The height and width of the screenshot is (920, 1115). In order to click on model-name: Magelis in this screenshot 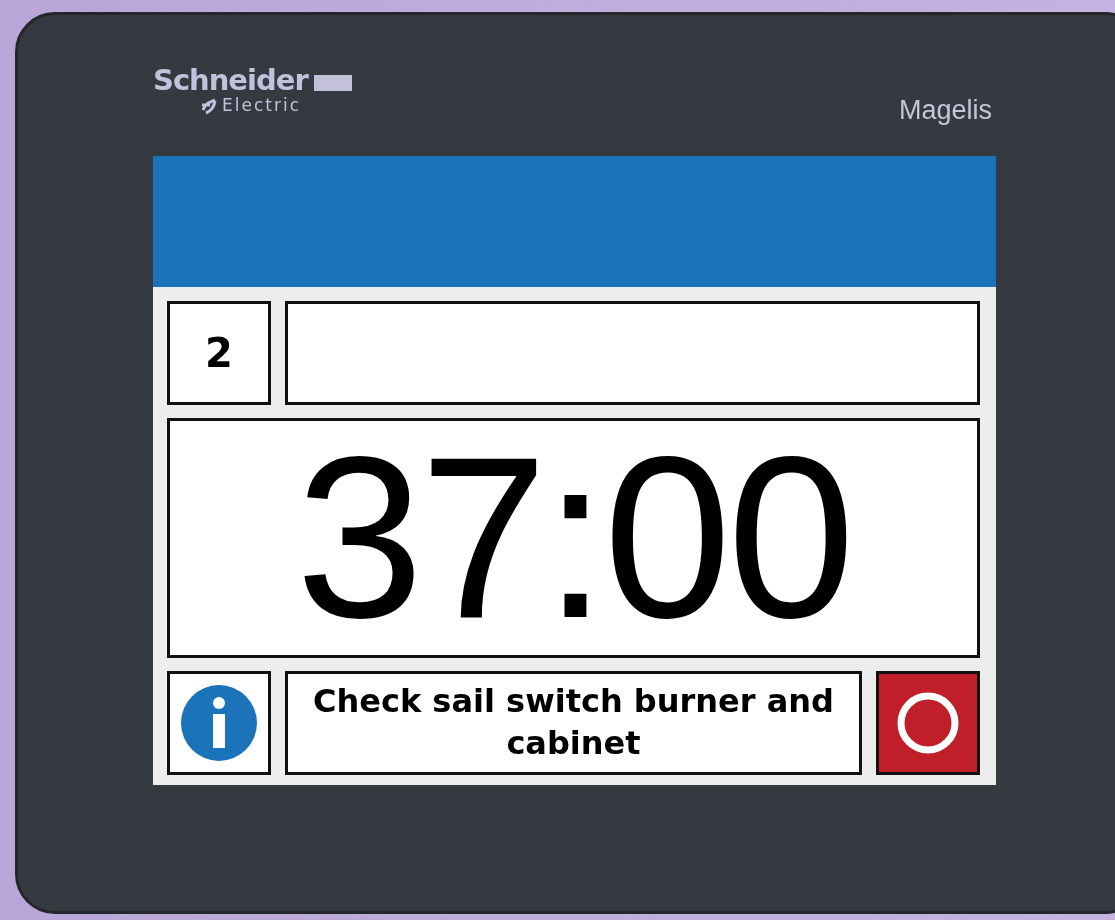, I will do `click(945, 111)`.